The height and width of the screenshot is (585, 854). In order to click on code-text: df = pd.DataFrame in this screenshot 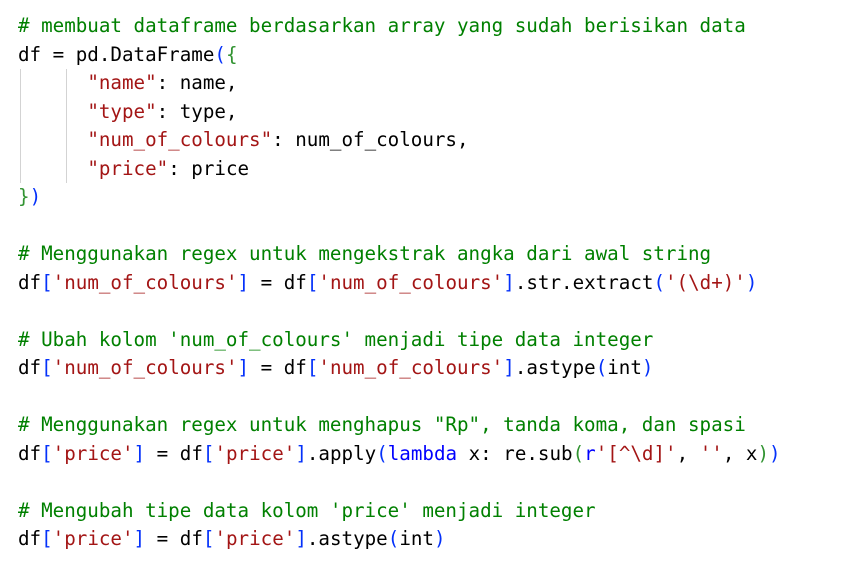, I will do `click(116, 54)`.